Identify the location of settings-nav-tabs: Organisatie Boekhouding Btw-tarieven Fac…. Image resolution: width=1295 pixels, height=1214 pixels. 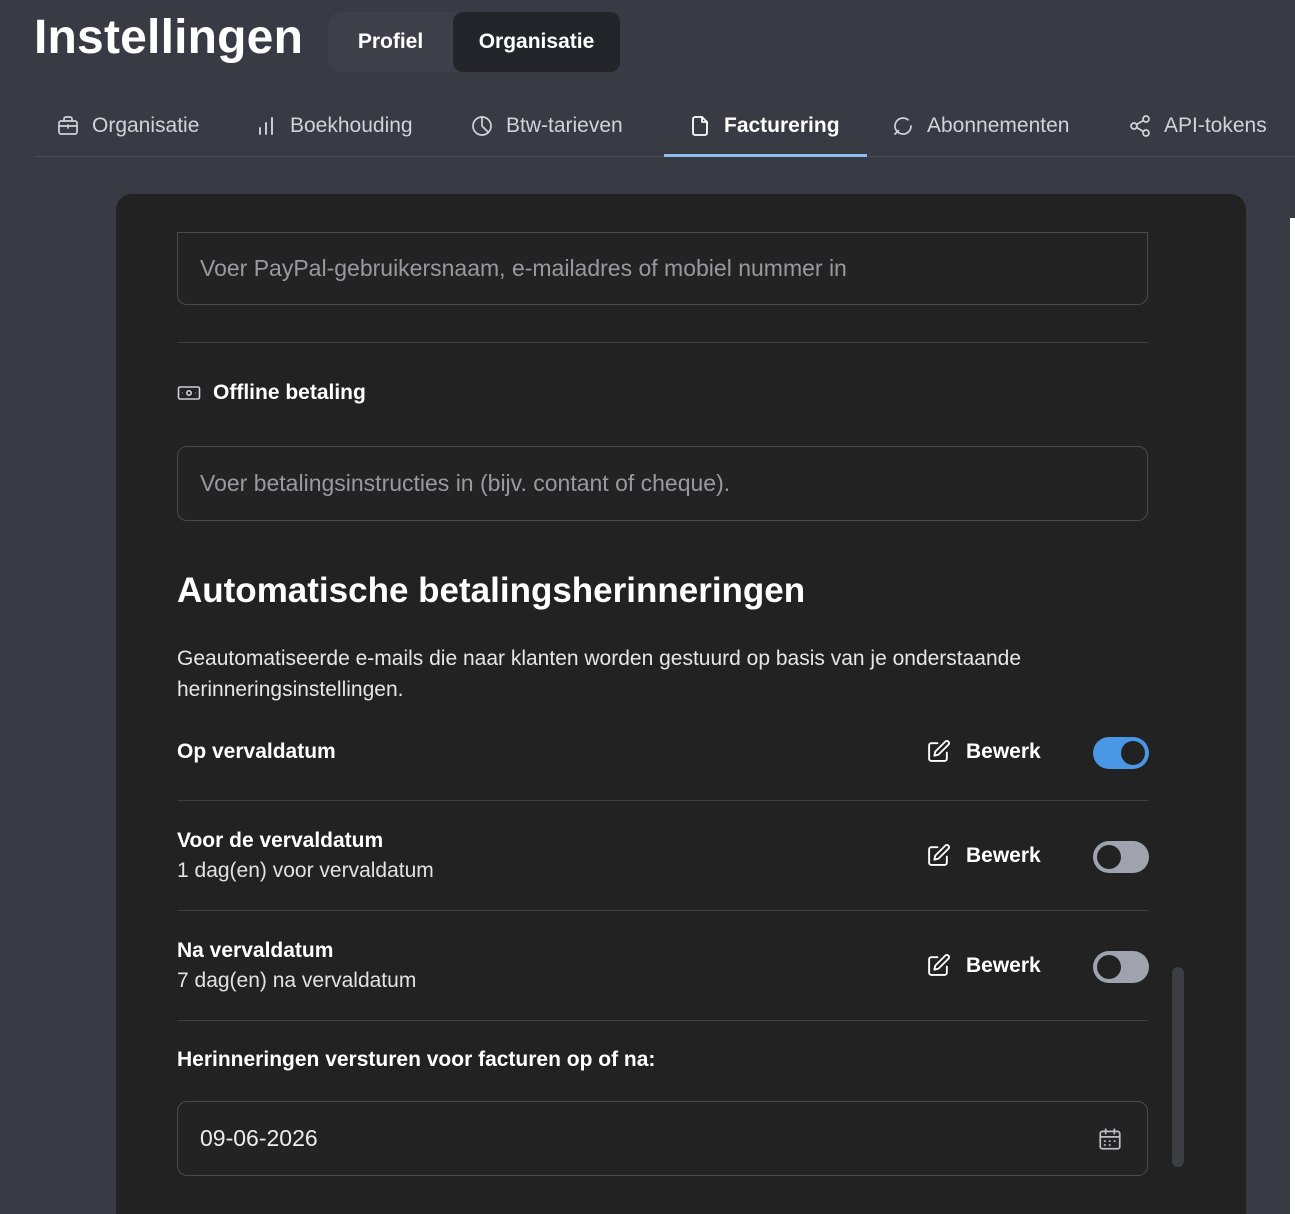
(664, 125).